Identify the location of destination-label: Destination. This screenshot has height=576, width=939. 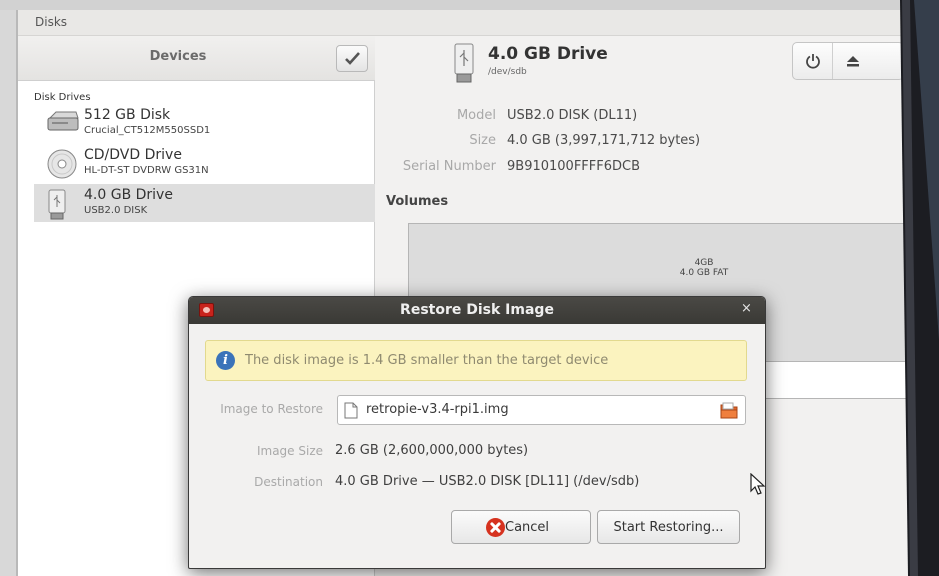
(288, 482).